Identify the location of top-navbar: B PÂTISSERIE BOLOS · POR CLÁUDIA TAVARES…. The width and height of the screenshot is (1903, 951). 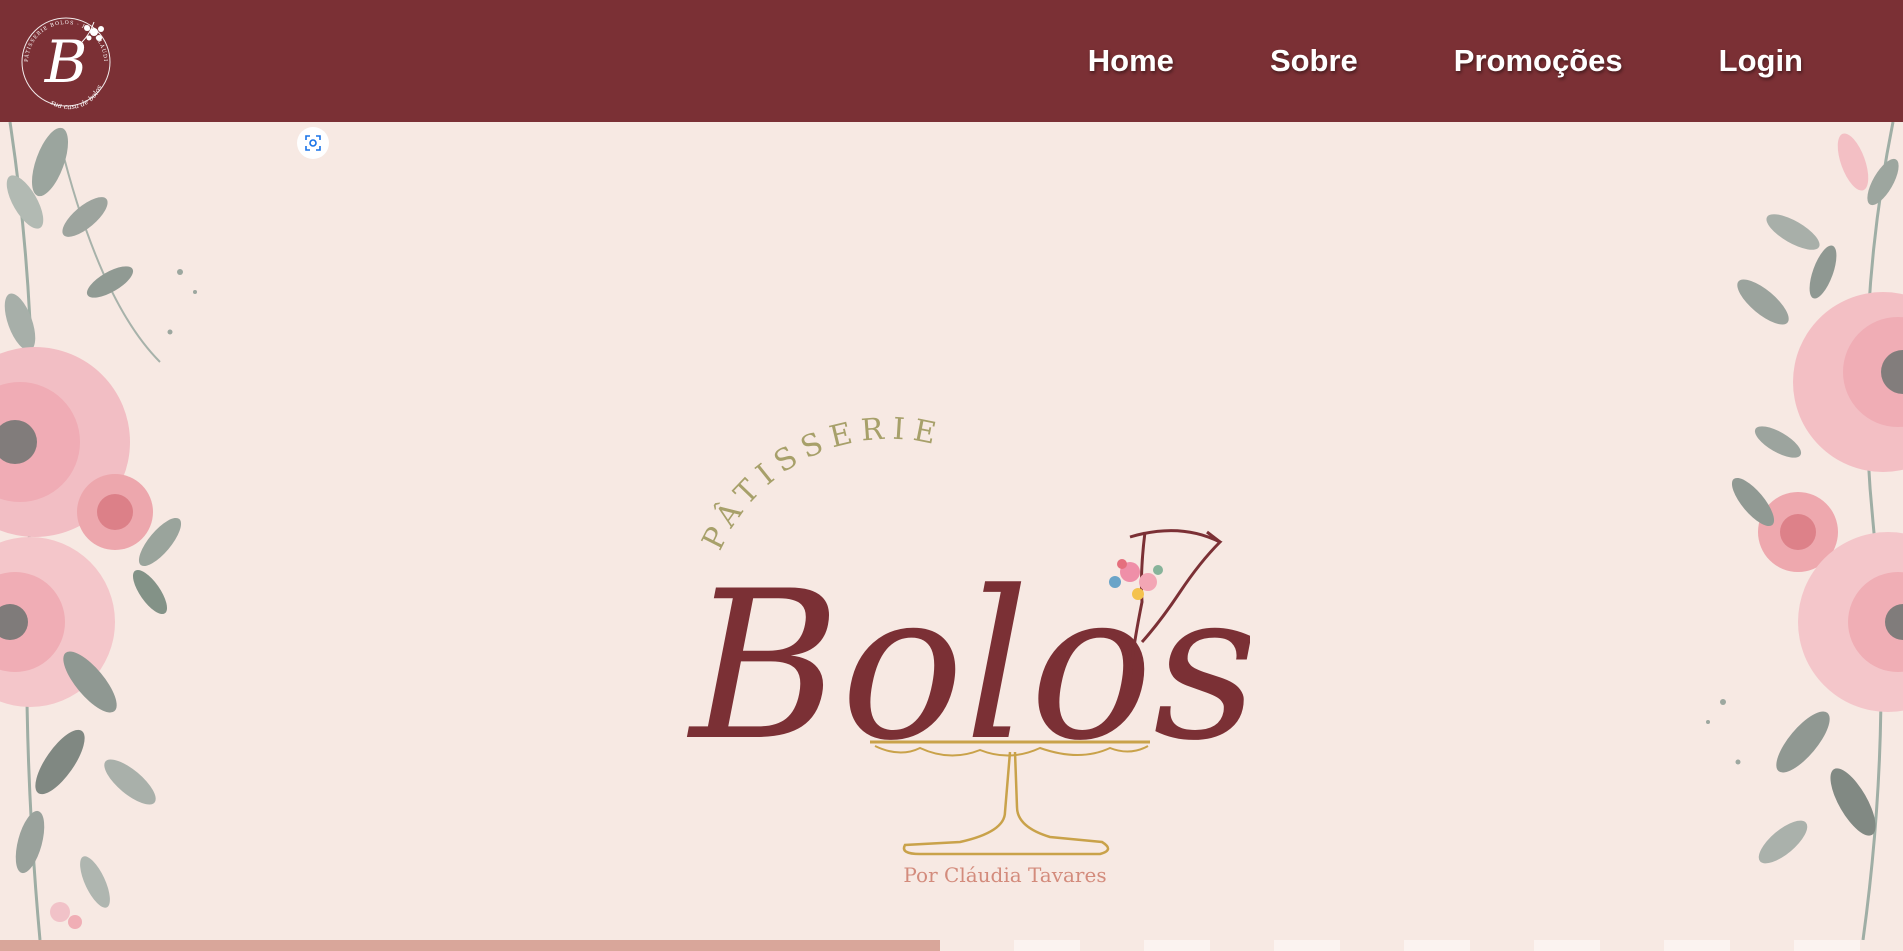
(951, 61).